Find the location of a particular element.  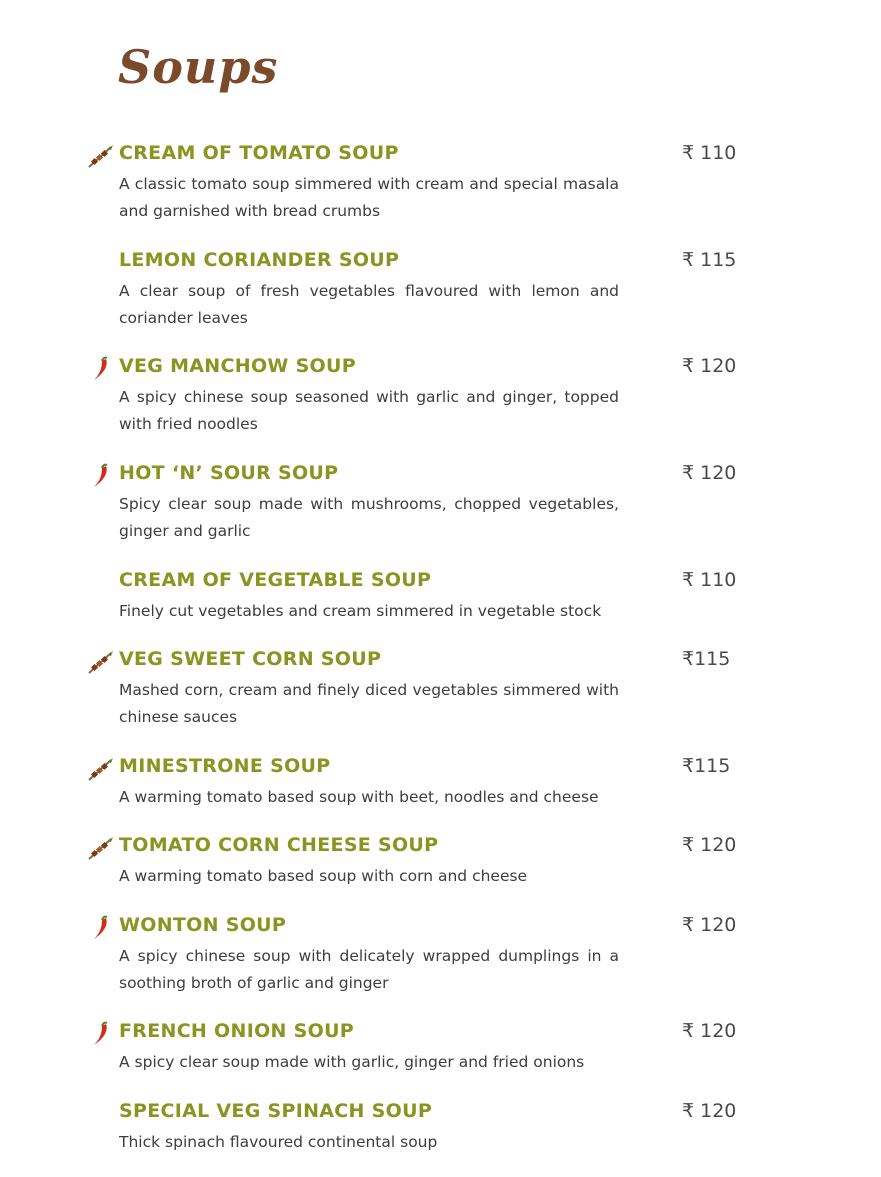

item-name: CREAM OF TOMATO SOUP is located at coordinates (259, 153).